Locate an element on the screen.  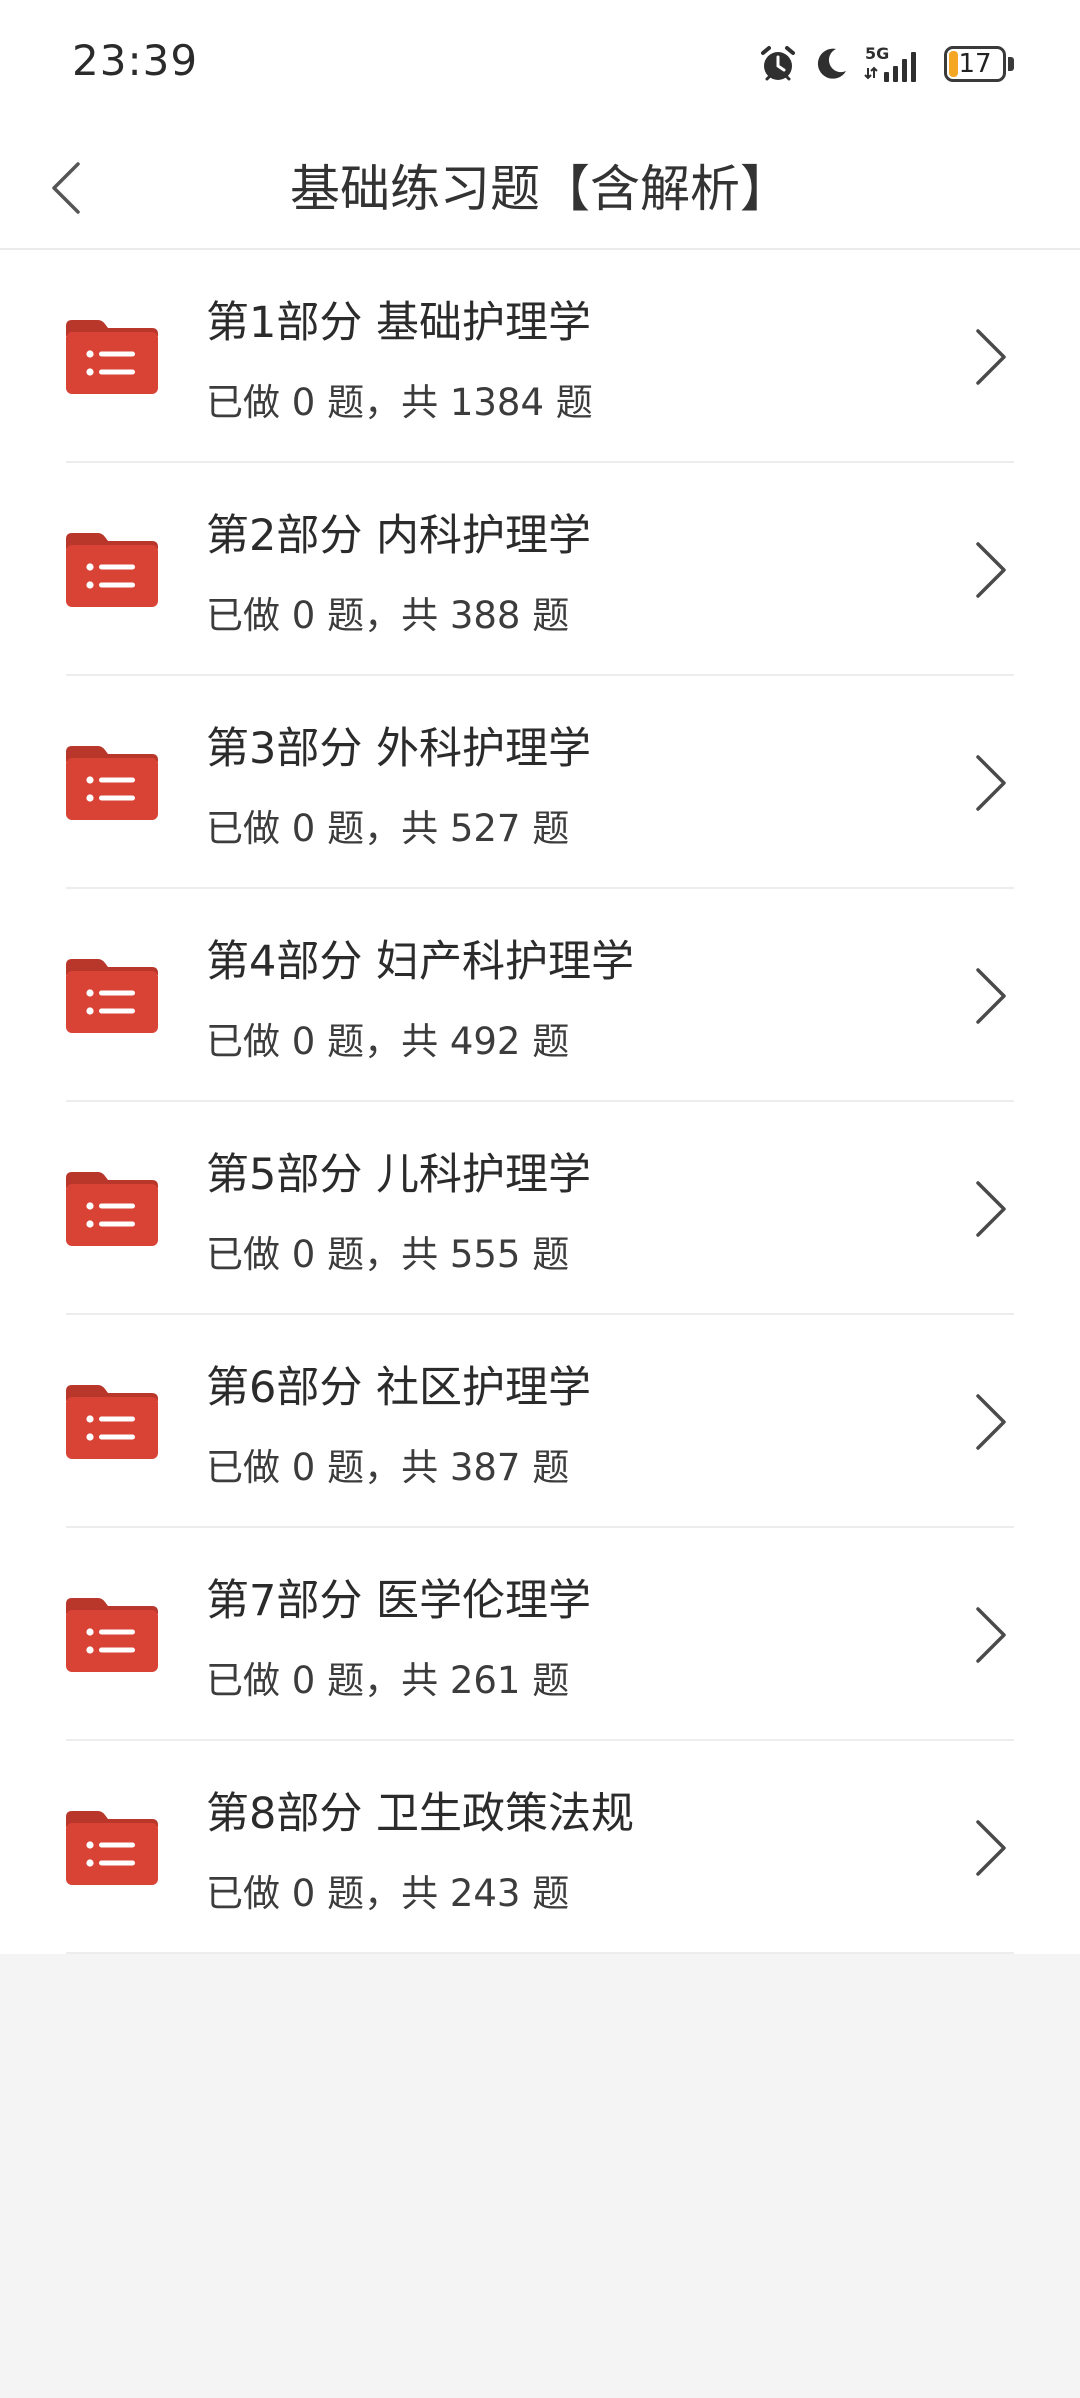
battery-icon: 17 is located at coordinates (979, 64).